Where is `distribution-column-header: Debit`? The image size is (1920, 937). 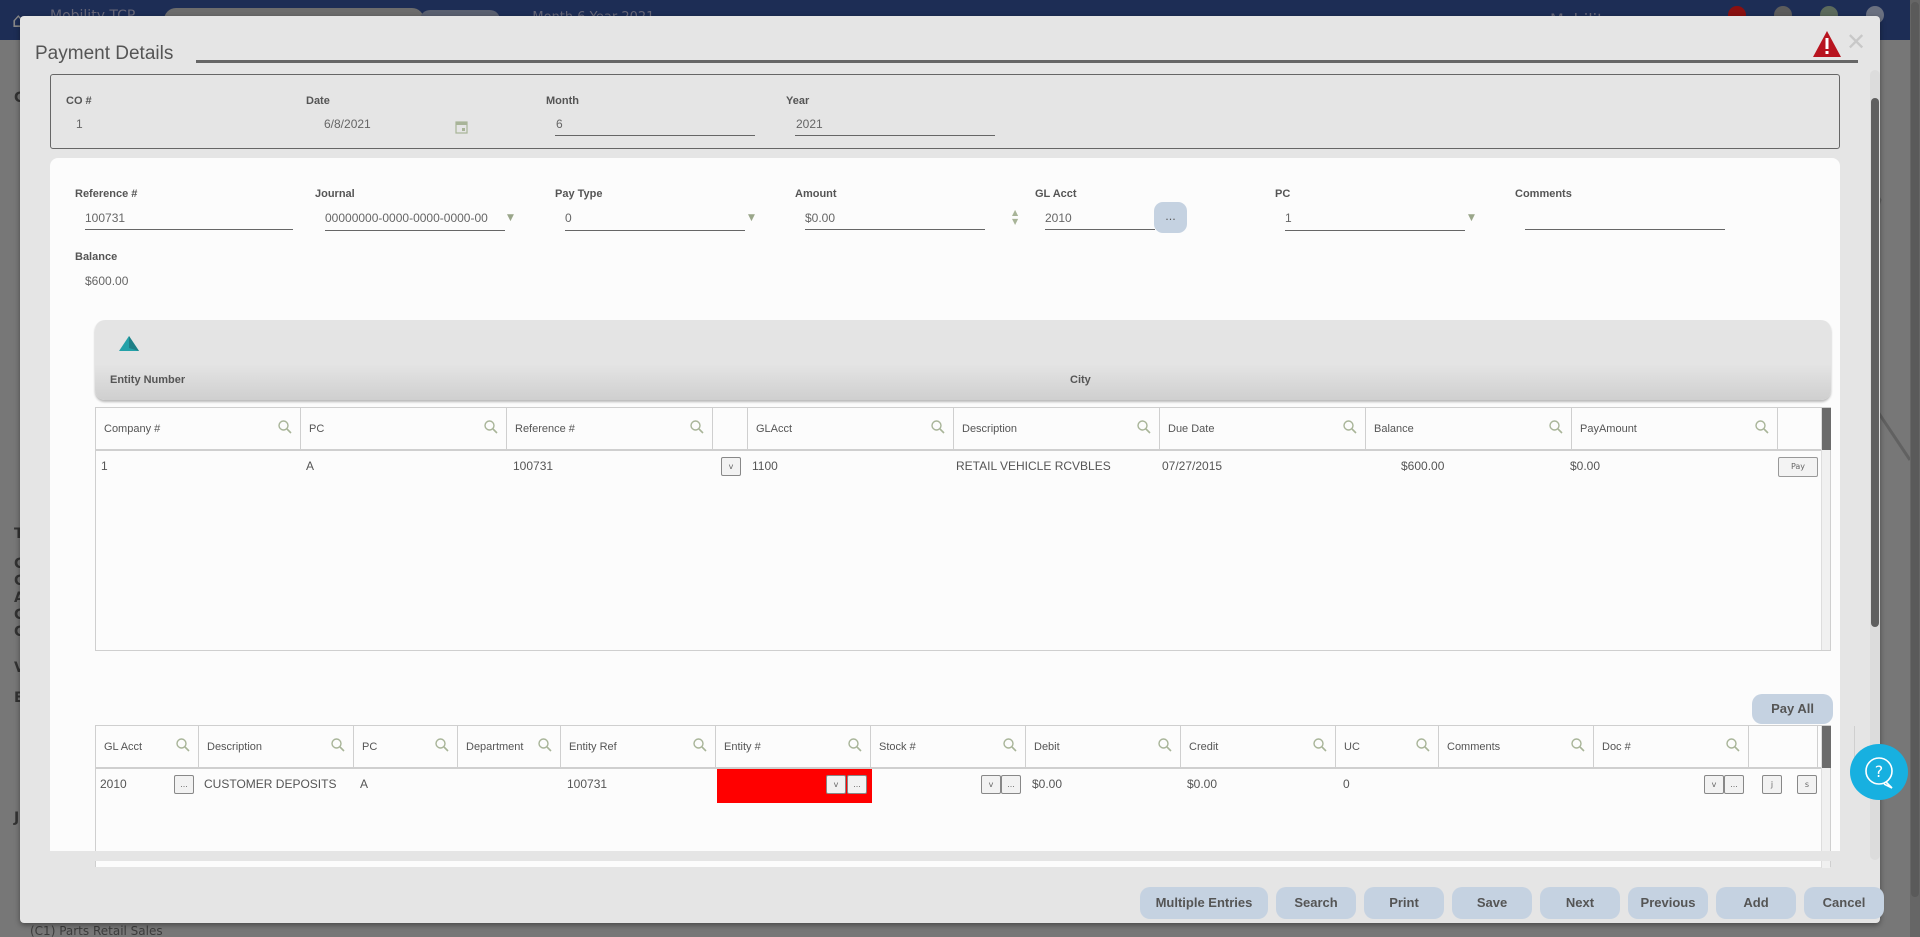 distribution-column-header: Debit is located at coordinates (1103, 747).